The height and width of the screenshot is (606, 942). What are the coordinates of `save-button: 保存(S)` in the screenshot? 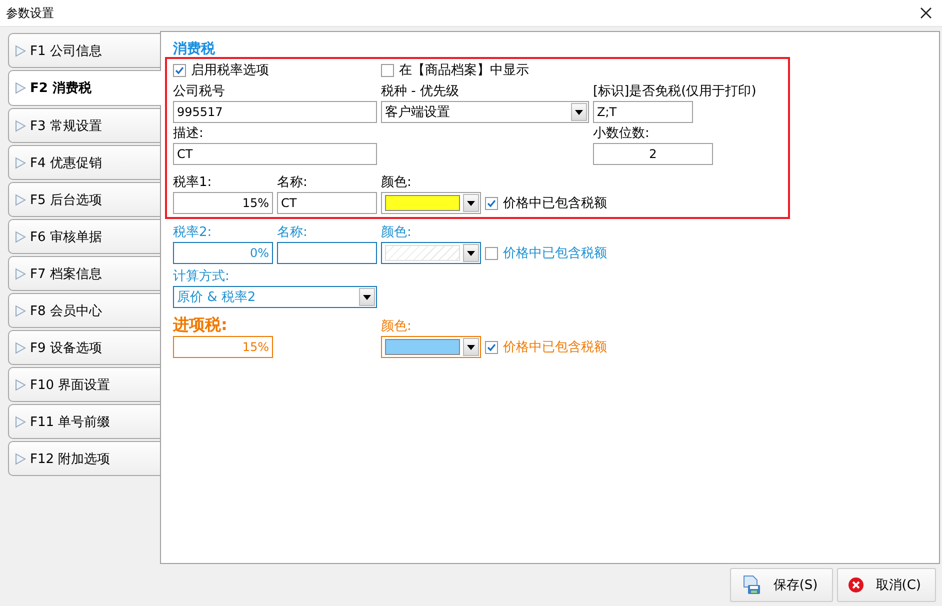 It's located at (781, 585).